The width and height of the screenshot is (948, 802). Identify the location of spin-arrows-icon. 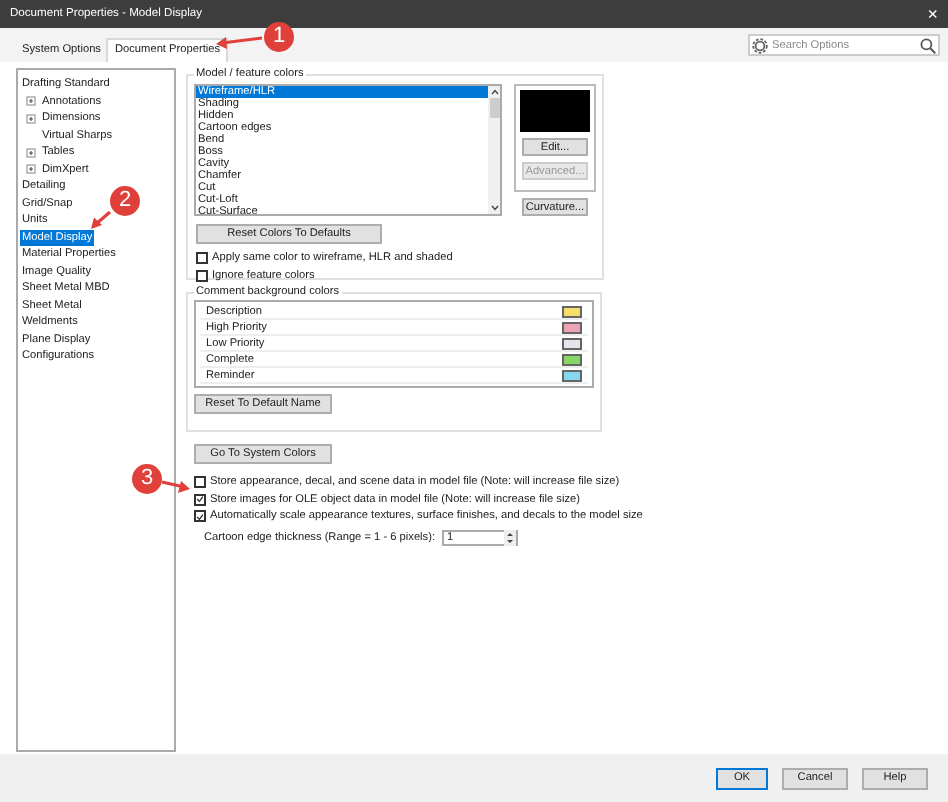
(509, 537).